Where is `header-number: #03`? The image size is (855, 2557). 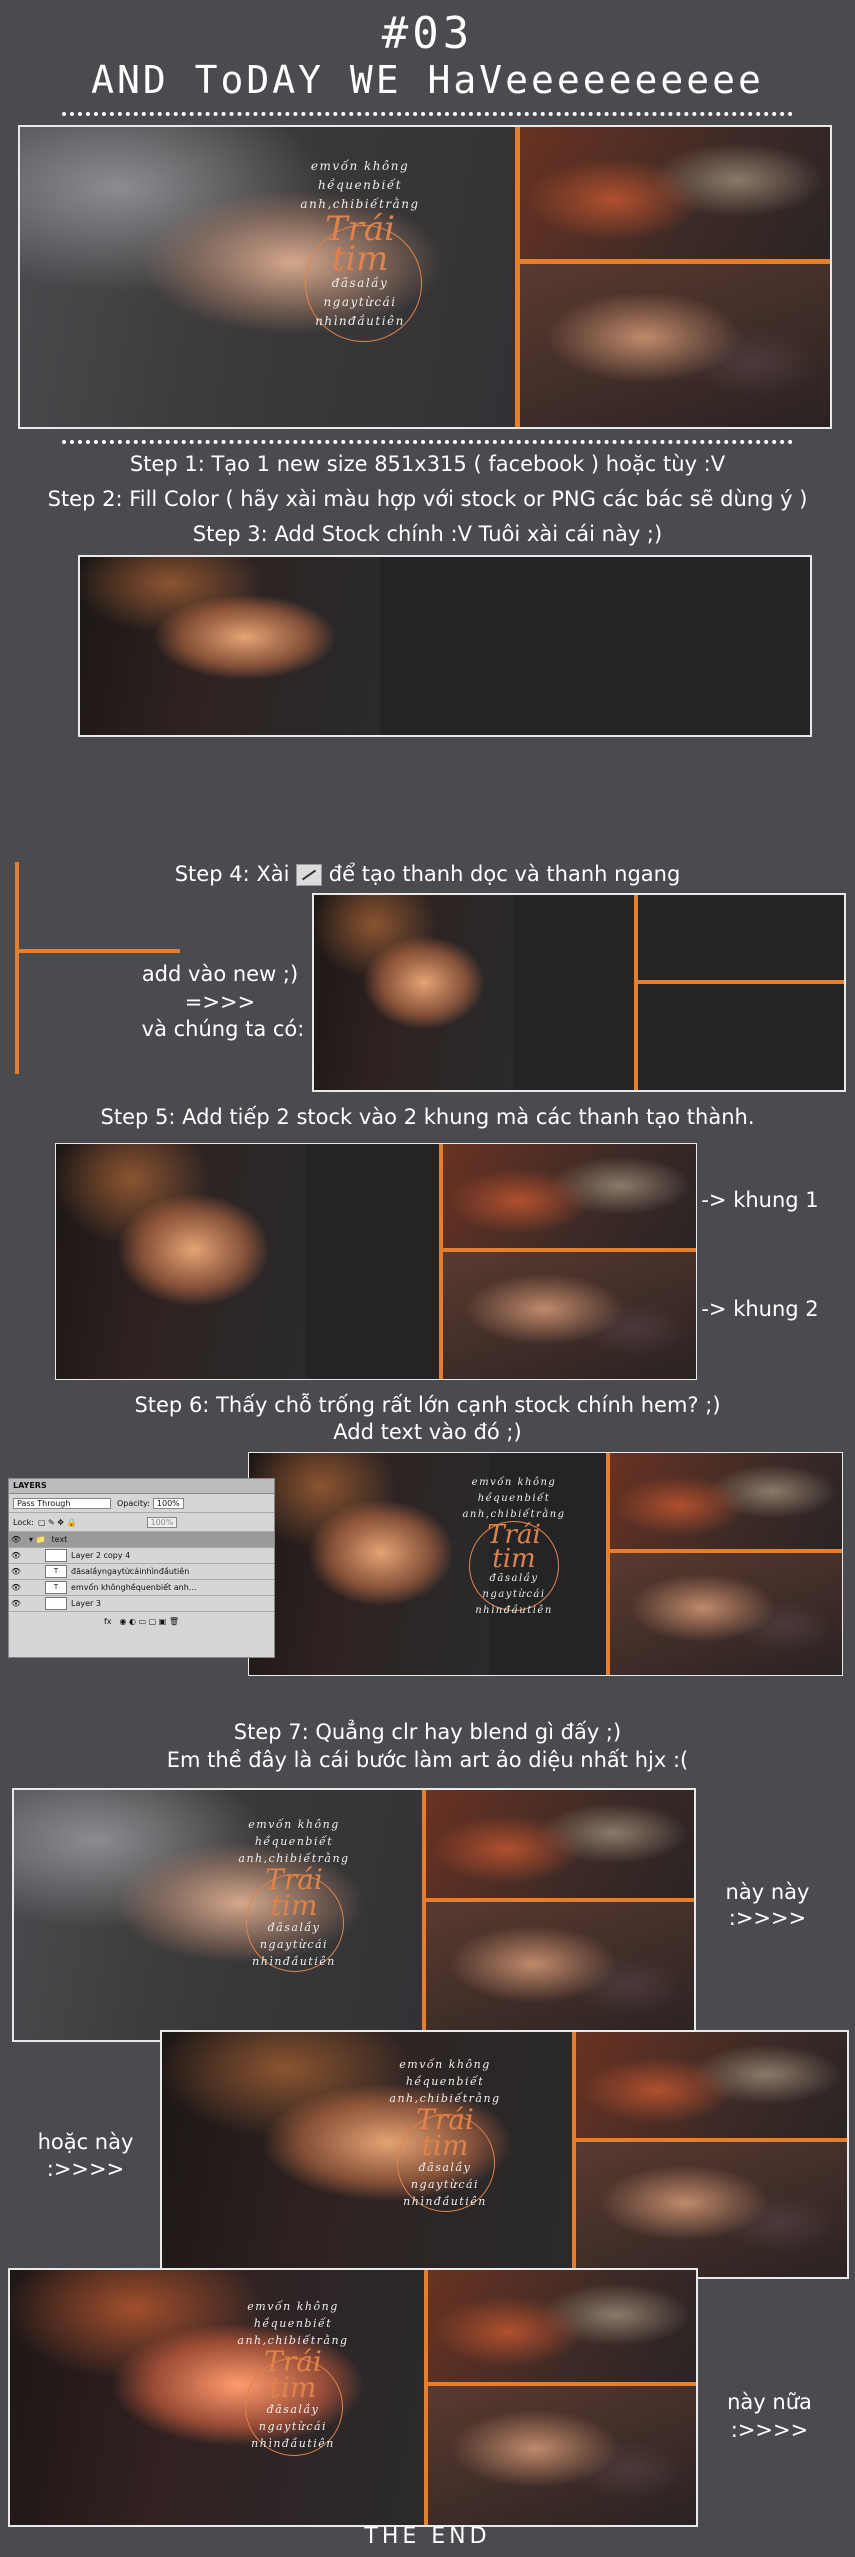
header-number: #03 is located at coordinates (427, 33).